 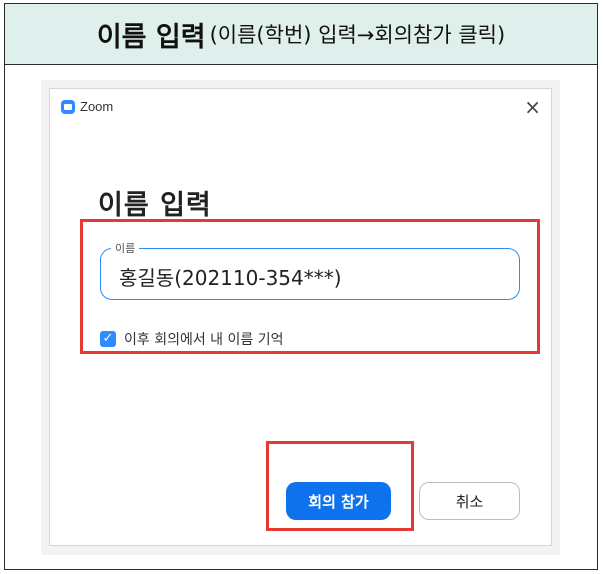 I want to click on instruction-subtitle: (이름(학번) 입력→회의참가 클릭), so click(x=357, y=35).